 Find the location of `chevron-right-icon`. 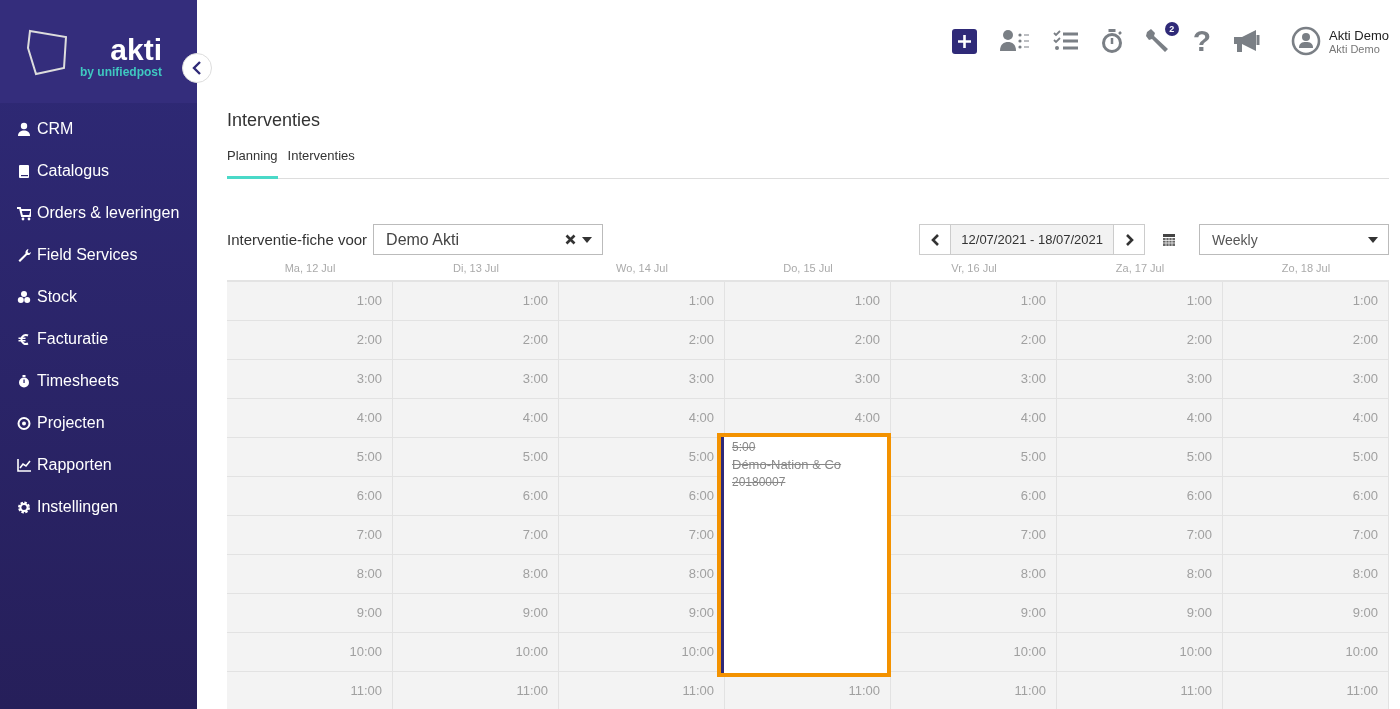

chevron-right-icon is located at coordinates (1129, 239).